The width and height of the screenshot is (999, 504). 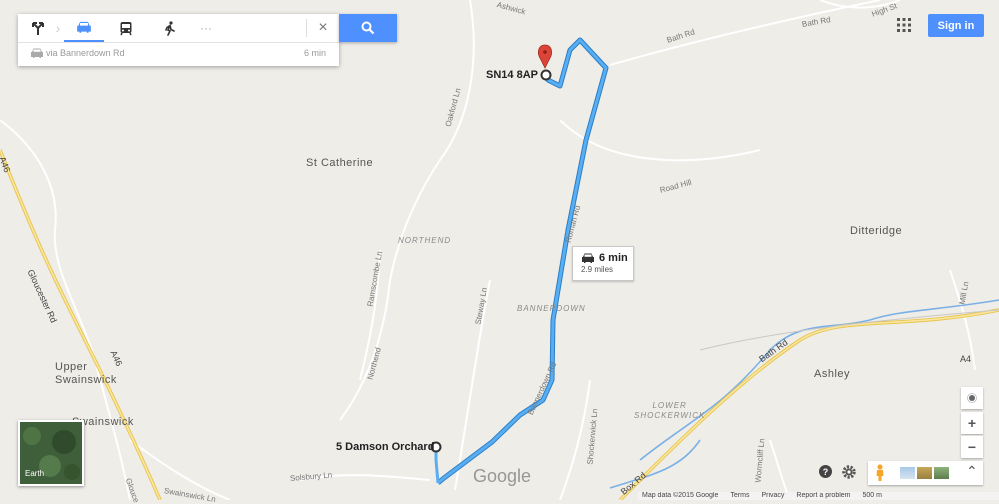 I want to click on expand-chevron-icon: ⌃, so click(x=972, y=471).